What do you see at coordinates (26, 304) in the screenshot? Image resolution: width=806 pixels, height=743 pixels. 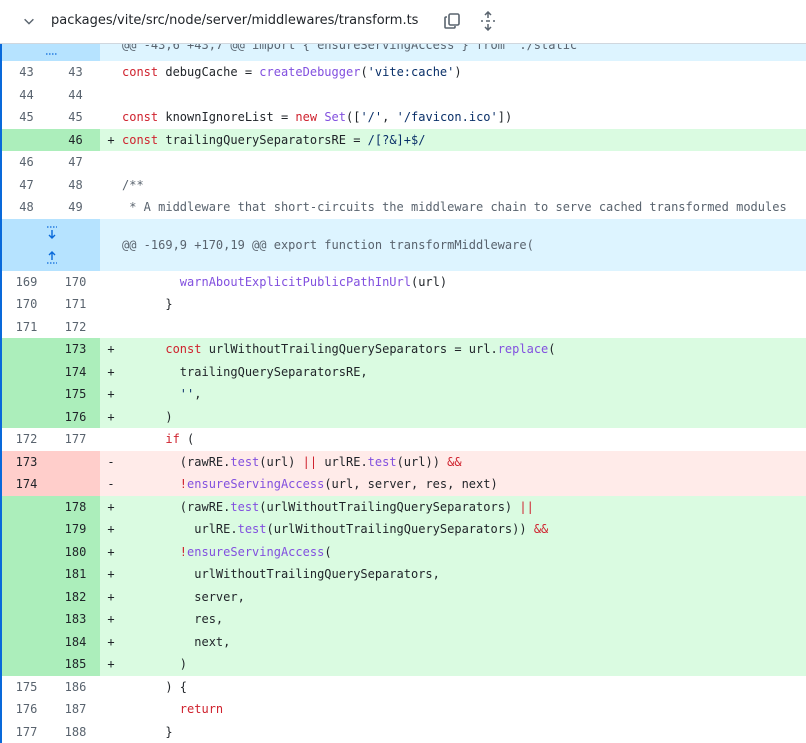 I see `old-line-number: 170` at bounding box center [26, 304].